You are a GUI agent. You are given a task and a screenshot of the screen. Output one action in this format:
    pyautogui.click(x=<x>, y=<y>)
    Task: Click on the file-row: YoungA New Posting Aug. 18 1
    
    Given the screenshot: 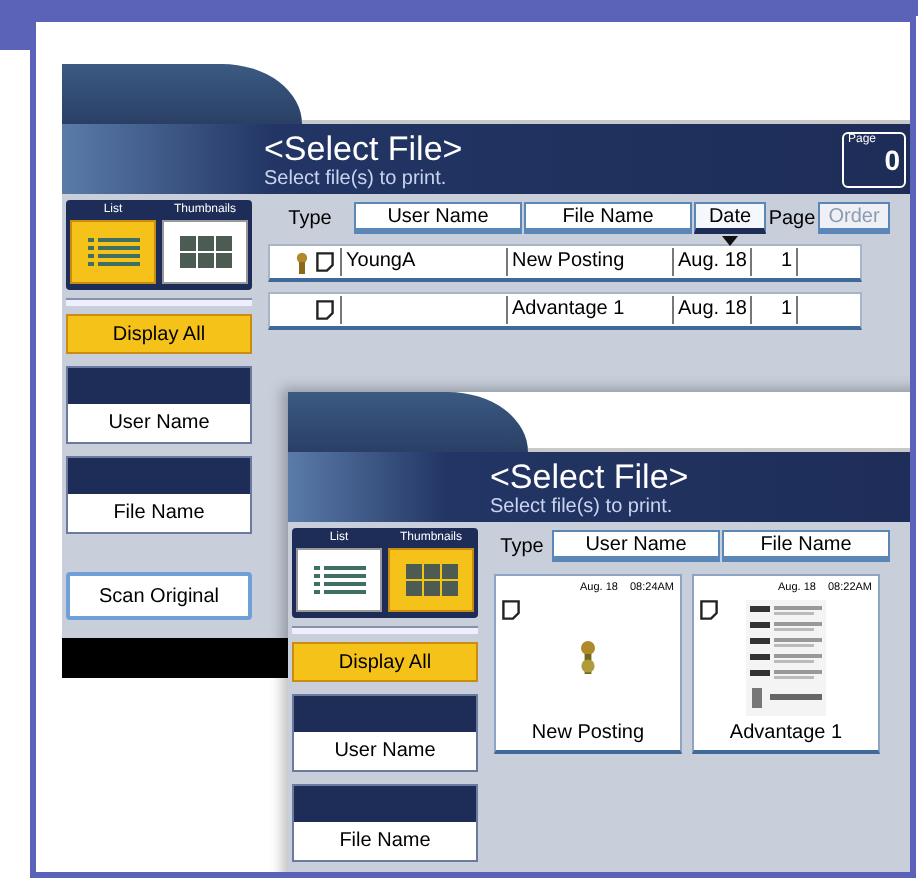 What is the action you would take?
    pyautogui.click(x=565, y=263)
    